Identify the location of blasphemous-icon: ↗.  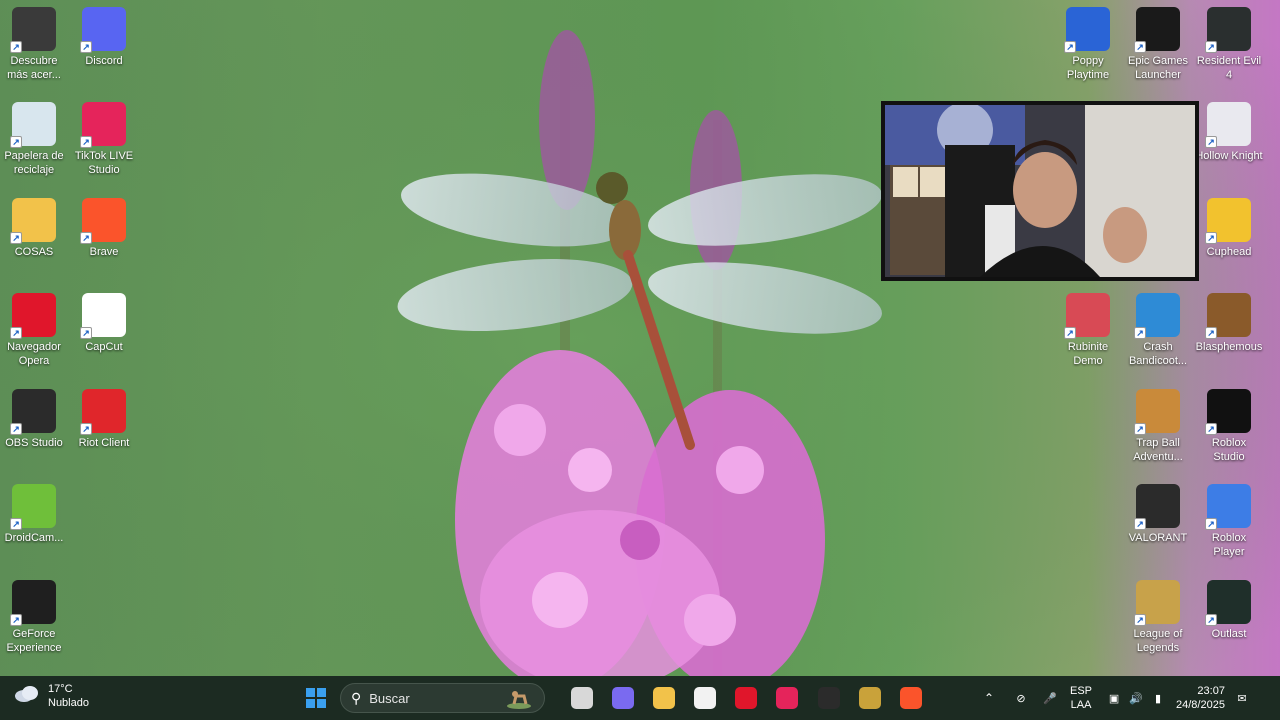
(1228, 316).